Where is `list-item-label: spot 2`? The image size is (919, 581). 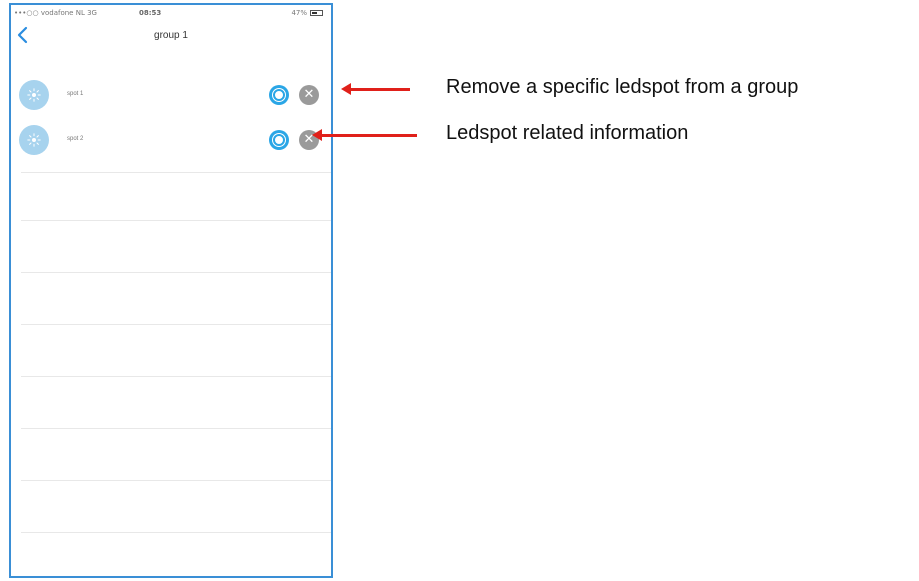
list-item-label: spot 2 is located at coordinates (75, 139).